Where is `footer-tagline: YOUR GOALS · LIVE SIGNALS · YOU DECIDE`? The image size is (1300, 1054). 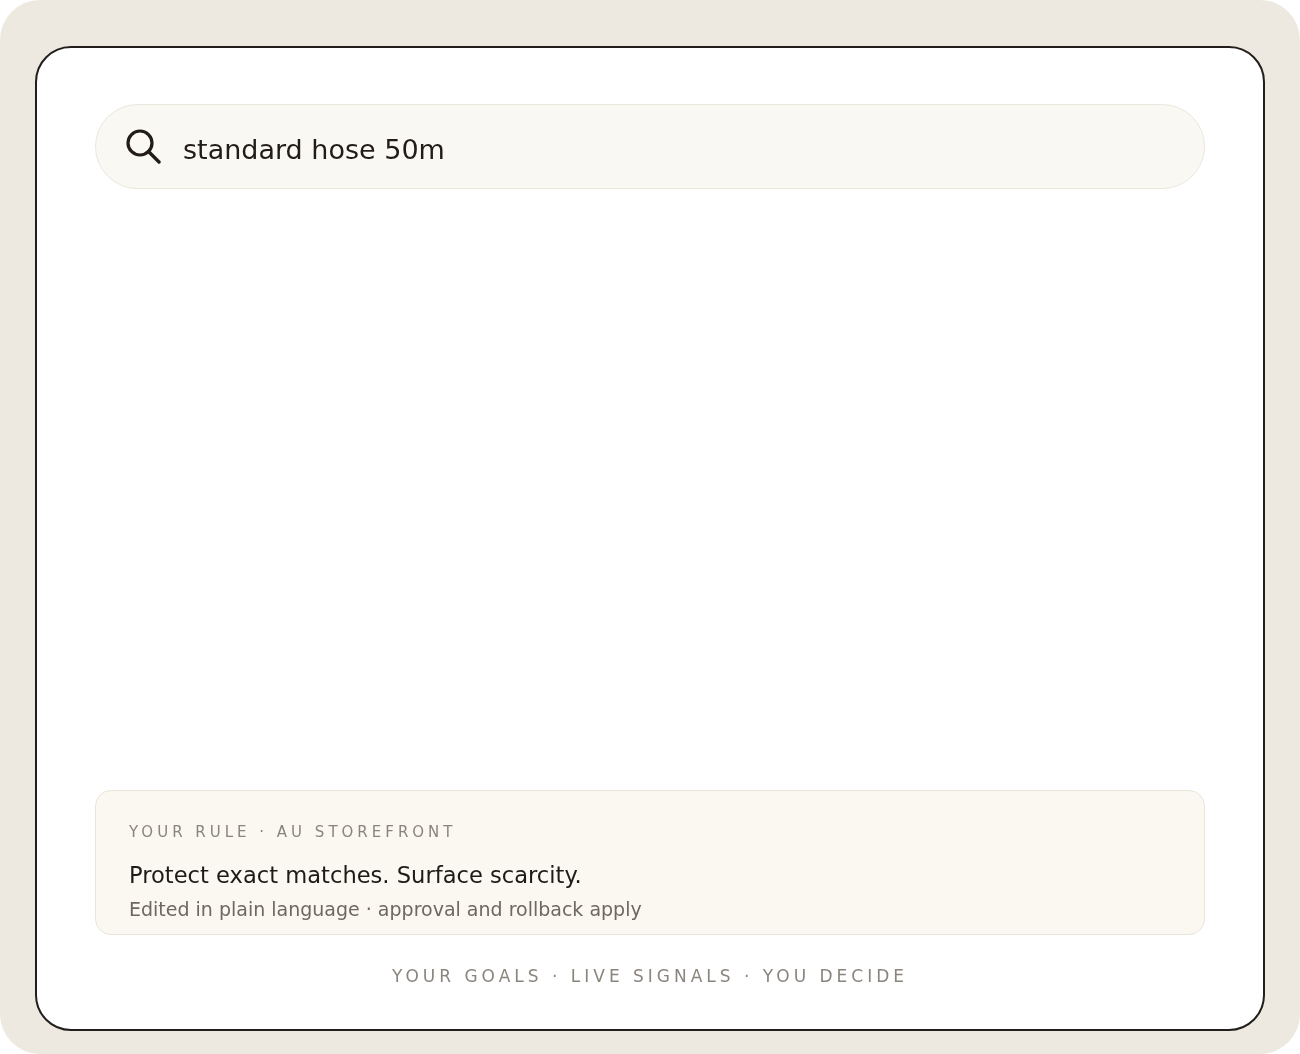
footer-tagline: YOUR GOALS · LIVE SIGNALS · YOU DECIDE is located at coordinates (650, 976).